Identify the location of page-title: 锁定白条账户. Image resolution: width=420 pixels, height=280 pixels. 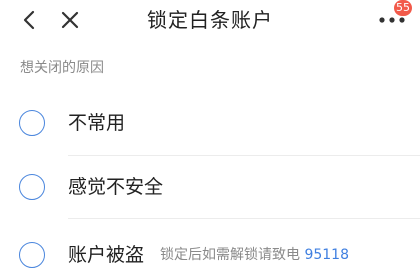
(210, 20).